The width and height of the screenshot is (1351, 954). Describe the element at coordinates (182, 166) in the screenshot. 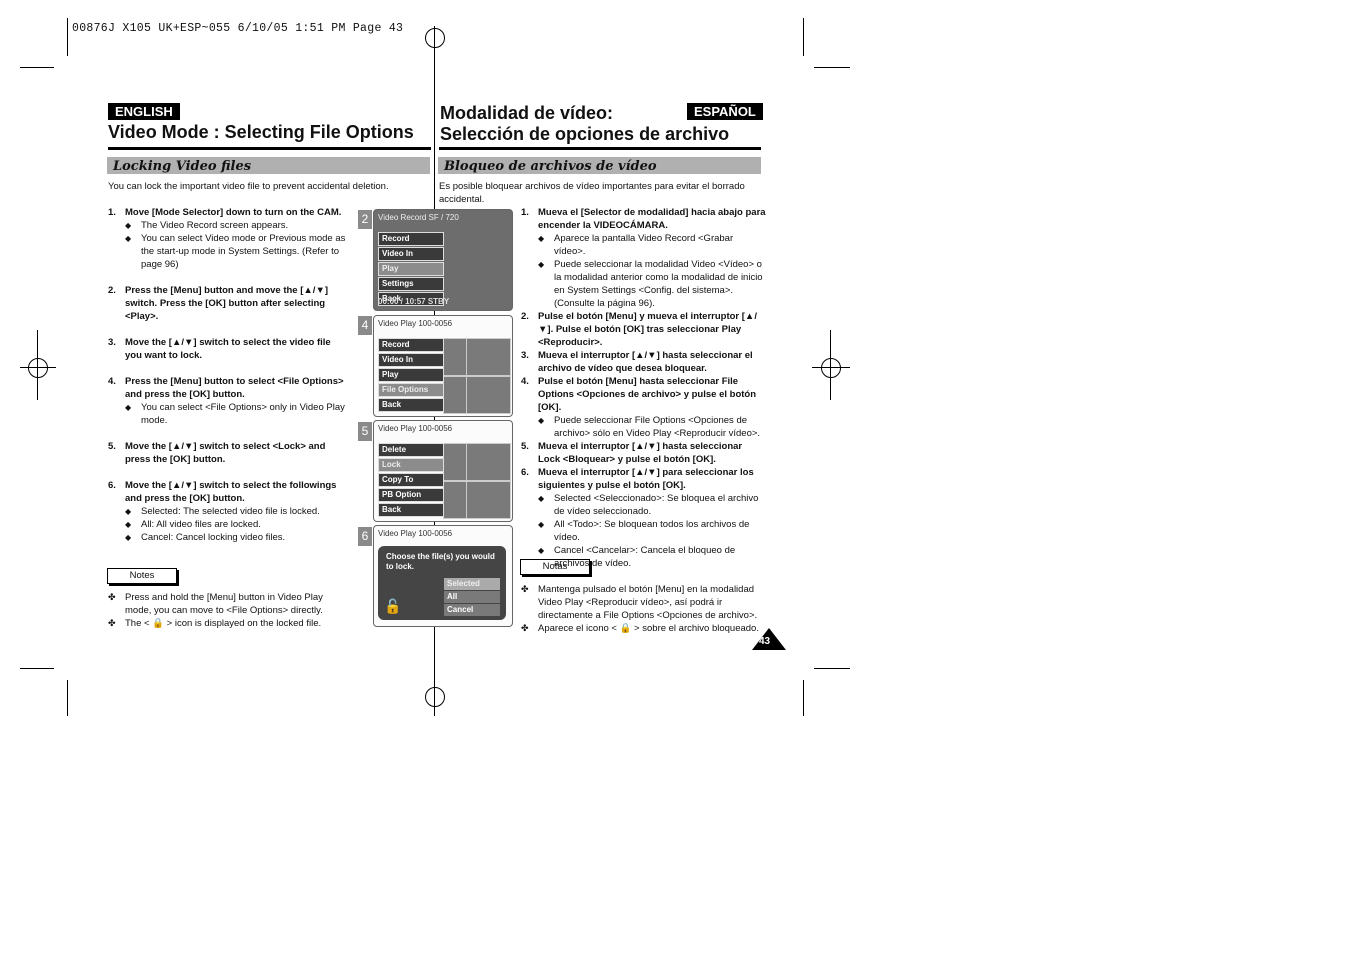

I see `section-title: Locking Video files` at that location.